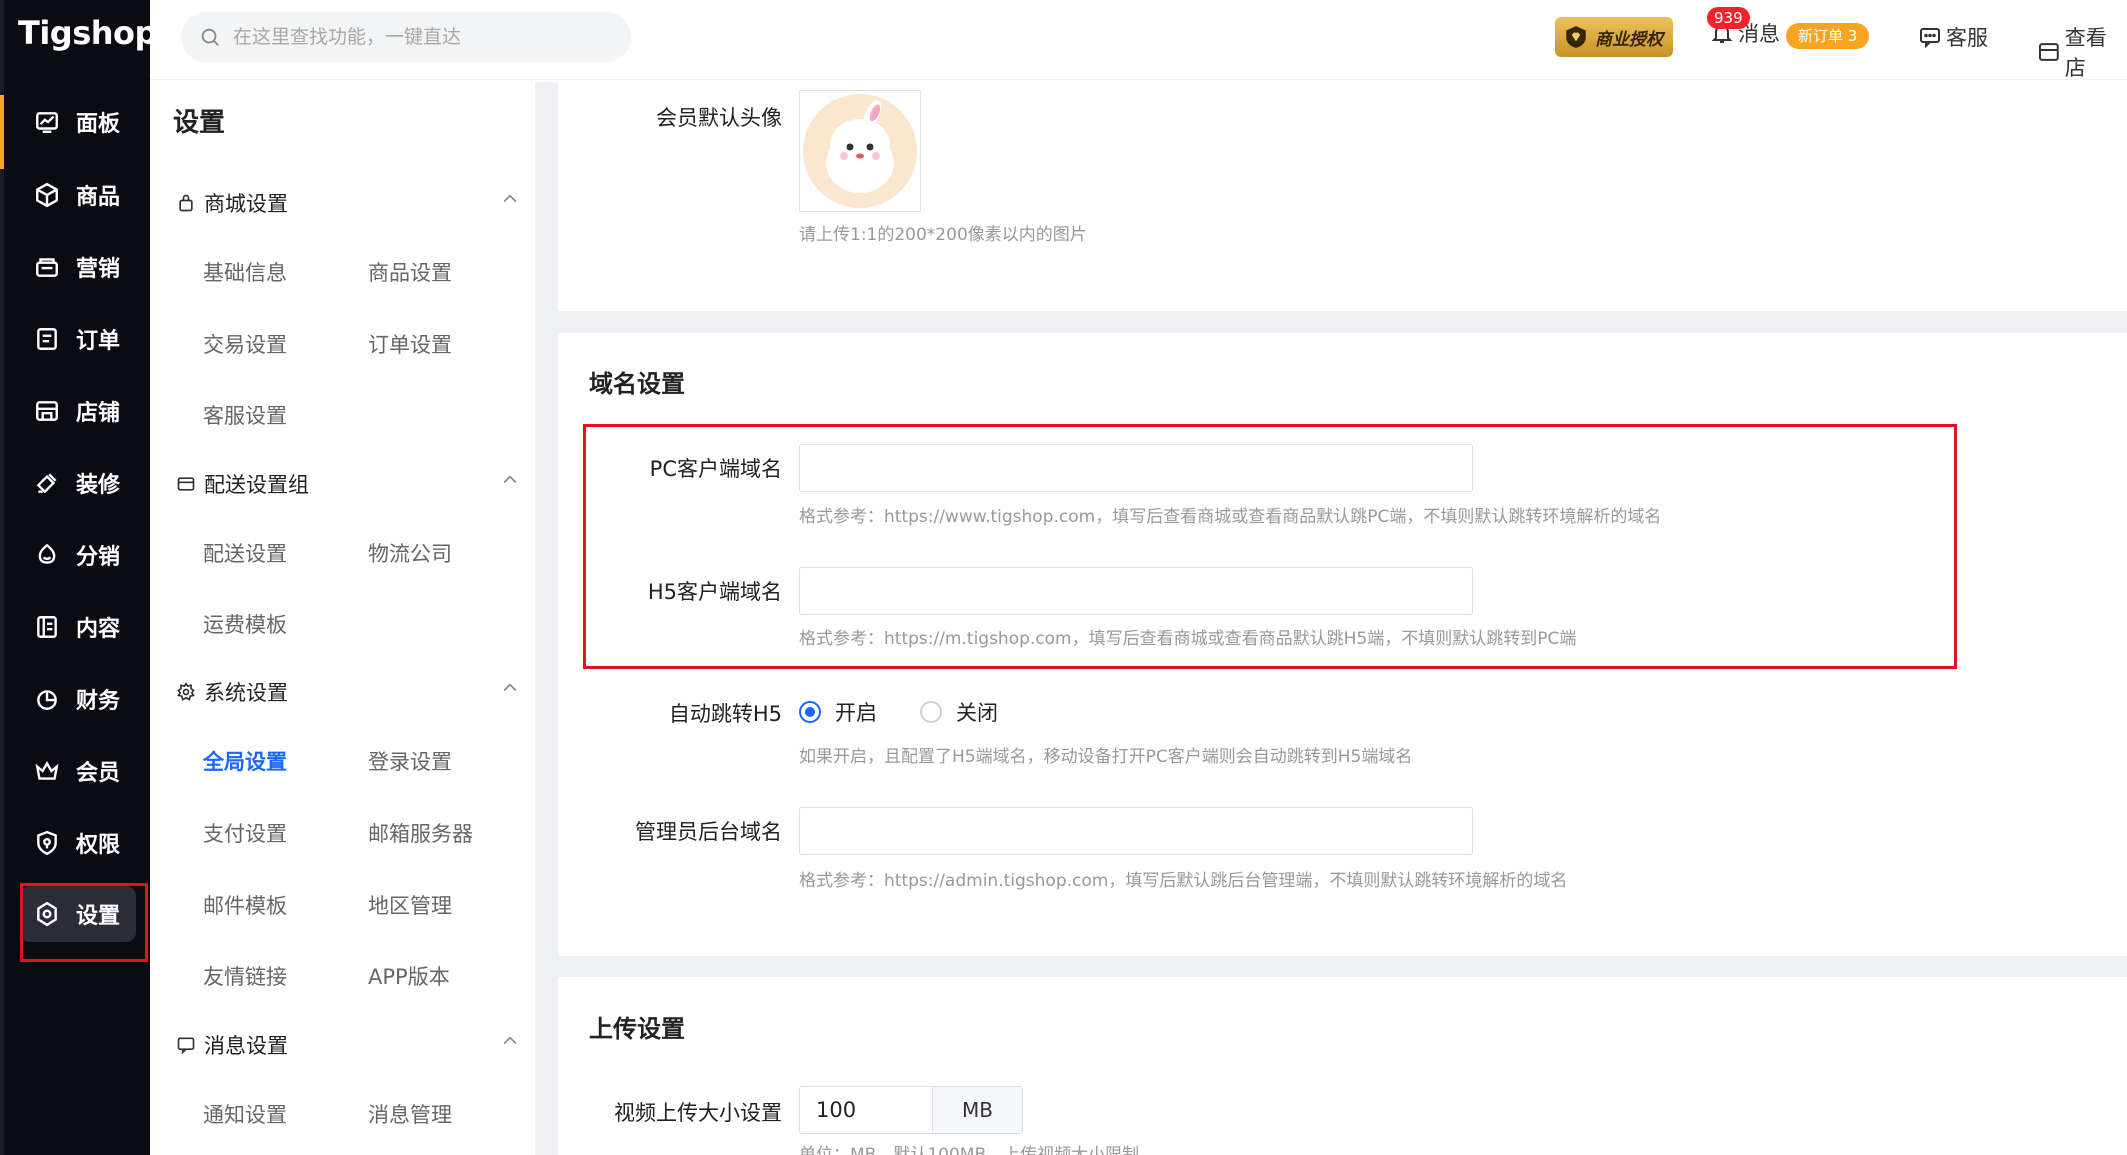 Image resolution: width=2127 pixels, height=1155 pixels. I want to click on crown-icon, so click(47, 771).